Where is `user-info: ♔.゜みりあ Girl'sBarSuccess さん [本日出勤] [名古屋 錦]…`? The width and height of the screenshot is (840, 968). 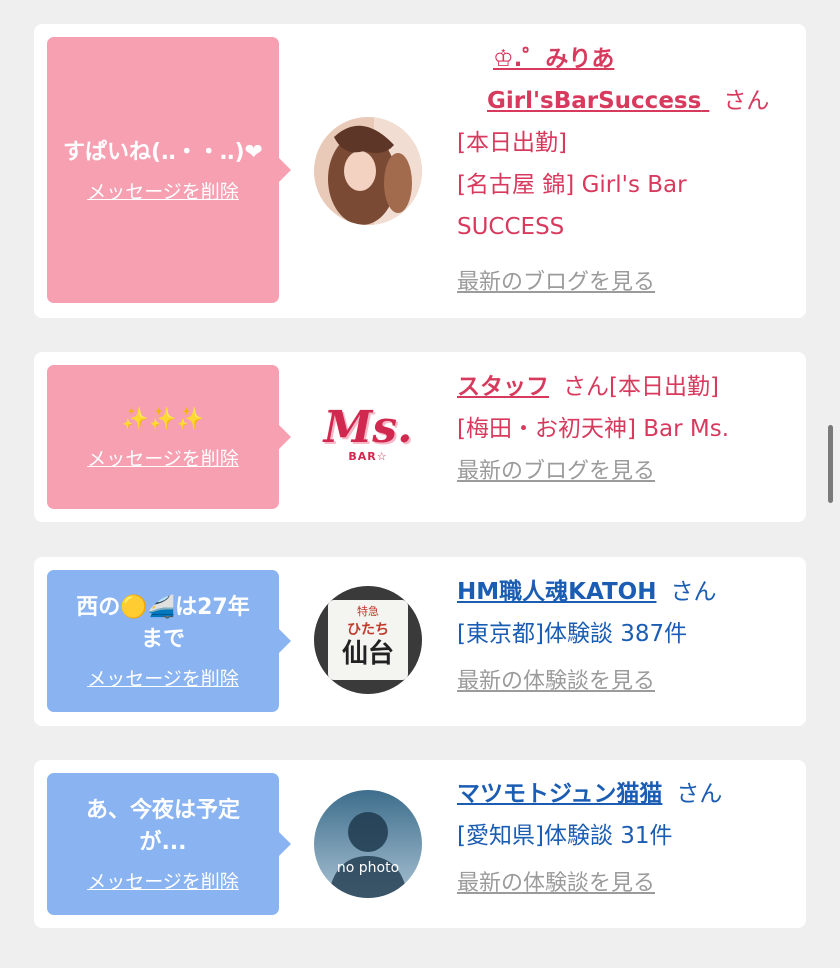
user-info: ♔.゜みりあ Girl'sBarSuccess さん [本日出勤] [名古屋 錦]… is located at coordinates (624, 171).